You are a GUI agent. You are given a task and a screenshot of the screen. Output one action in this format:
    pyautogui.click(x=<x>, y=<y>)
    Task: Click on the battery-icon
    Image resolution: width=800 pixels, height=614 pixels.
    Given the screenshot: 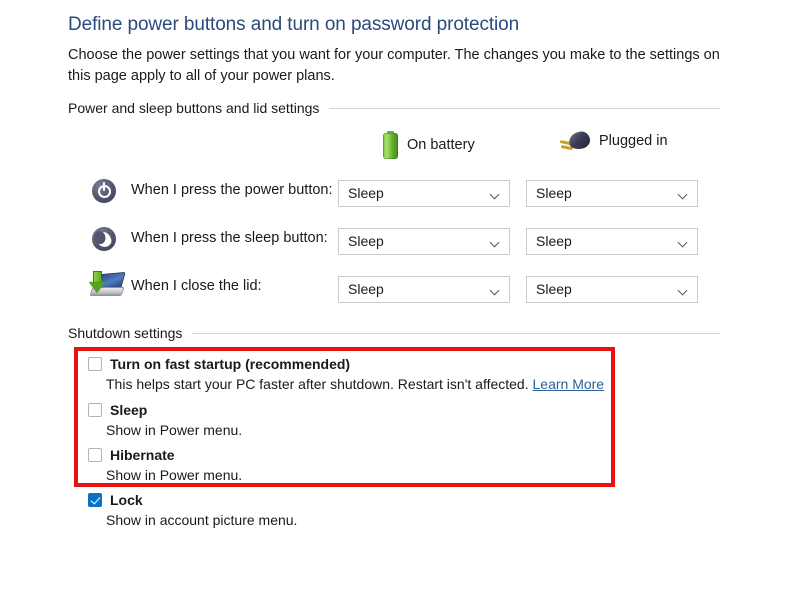 What is the action you would take?
    pyautogui.click(x=390, y=145)
    